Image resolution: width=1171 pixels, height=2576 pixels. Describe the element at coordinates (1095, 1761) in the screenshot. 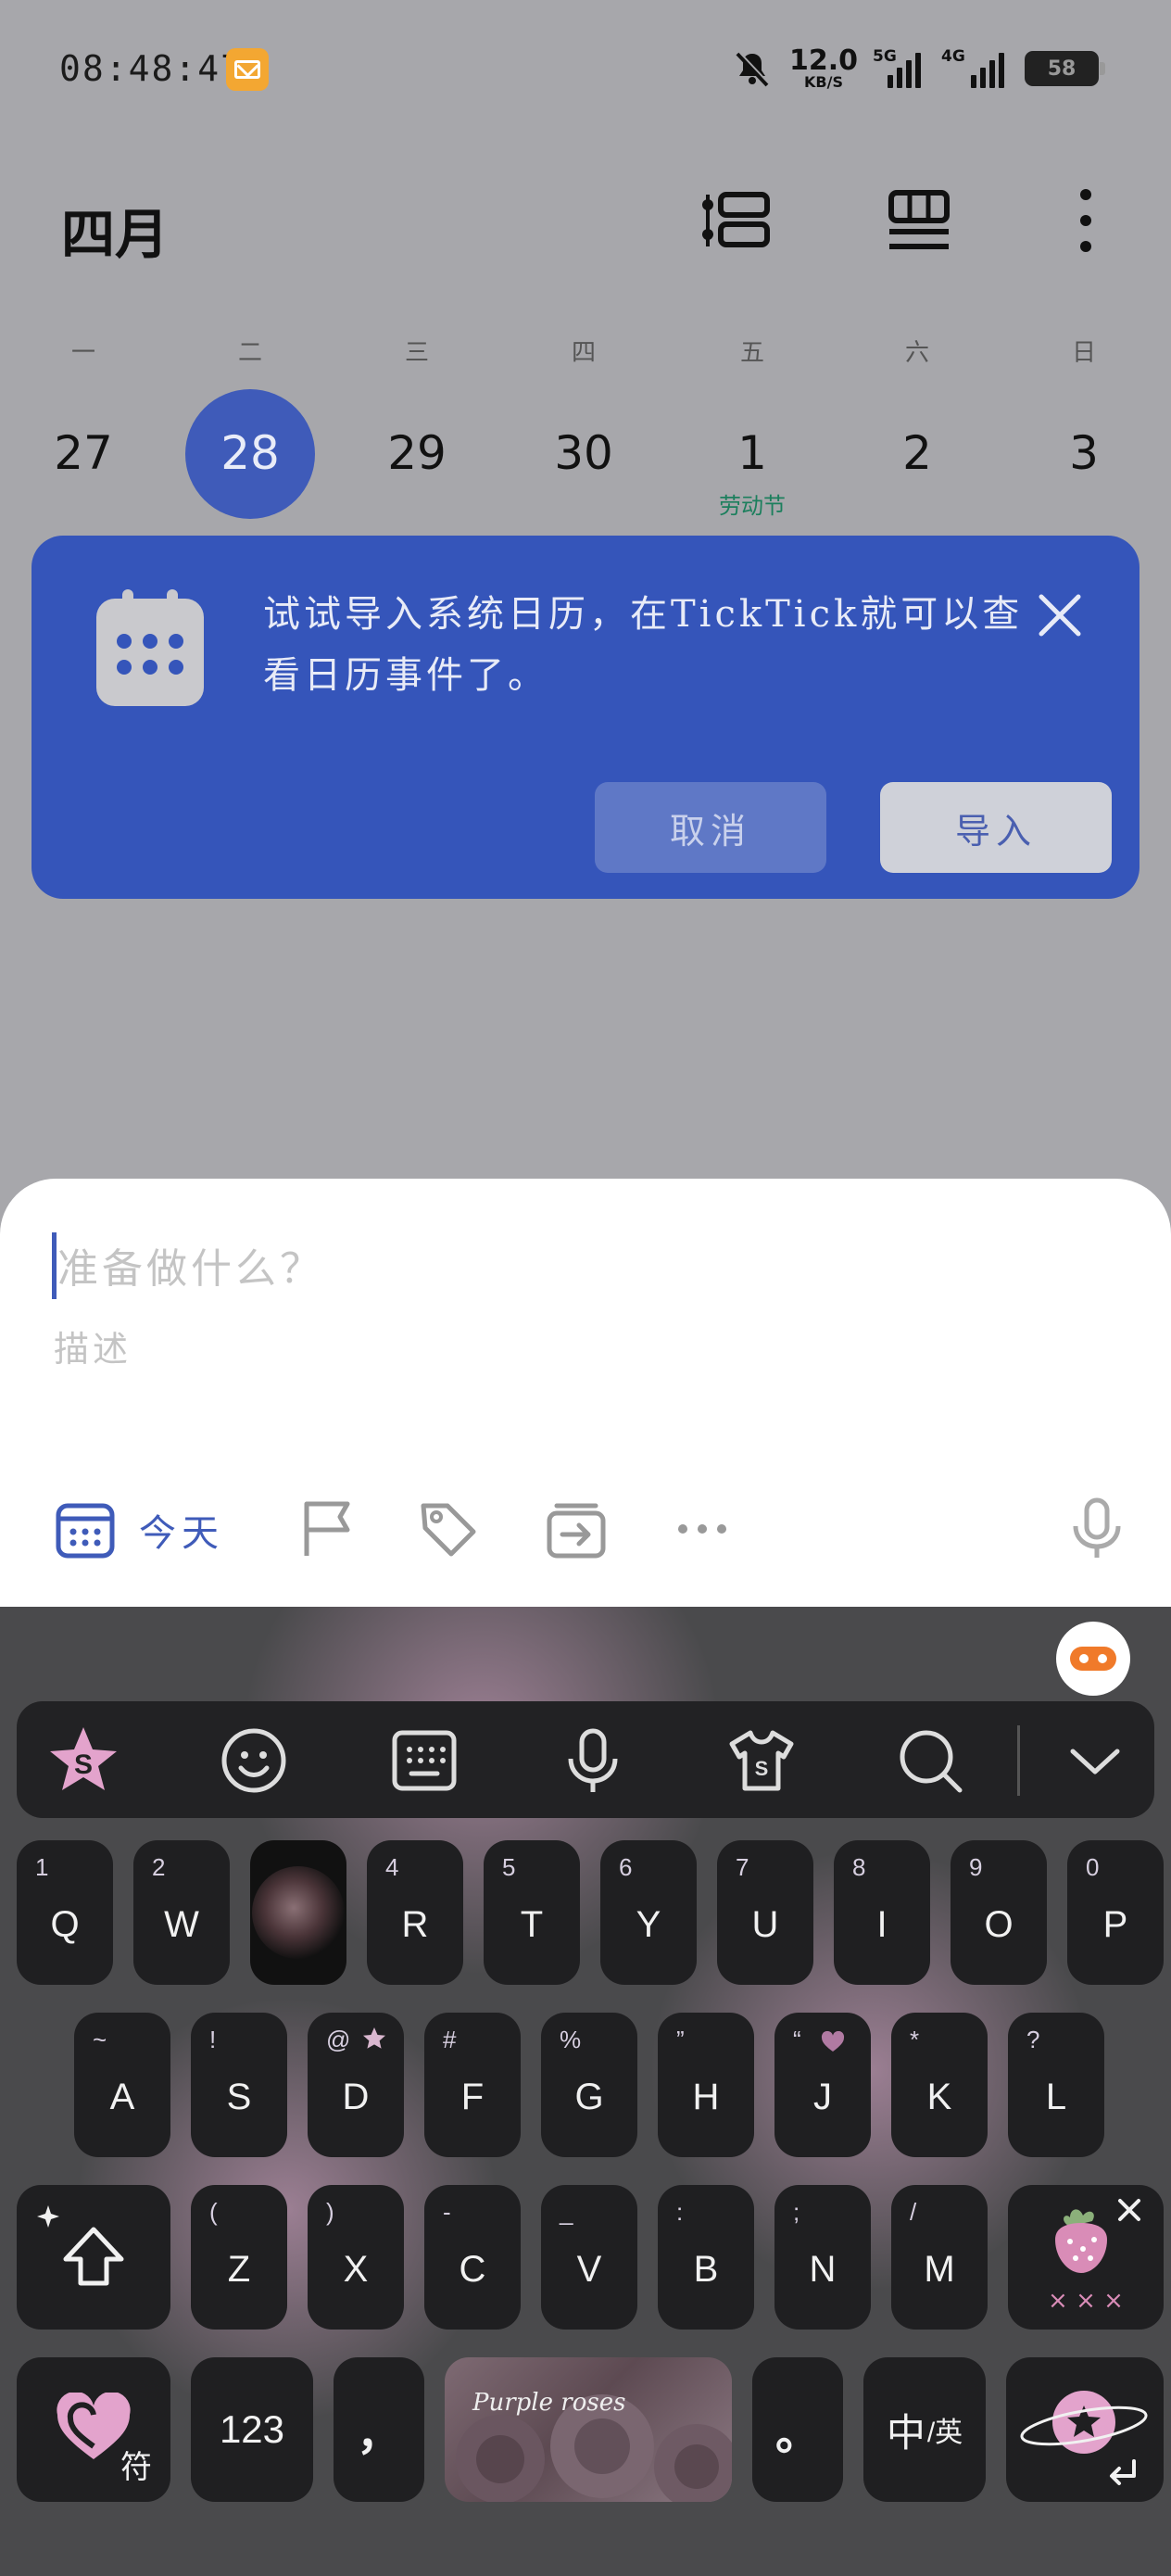

I see `collapse-keyboard-icon` at that location.